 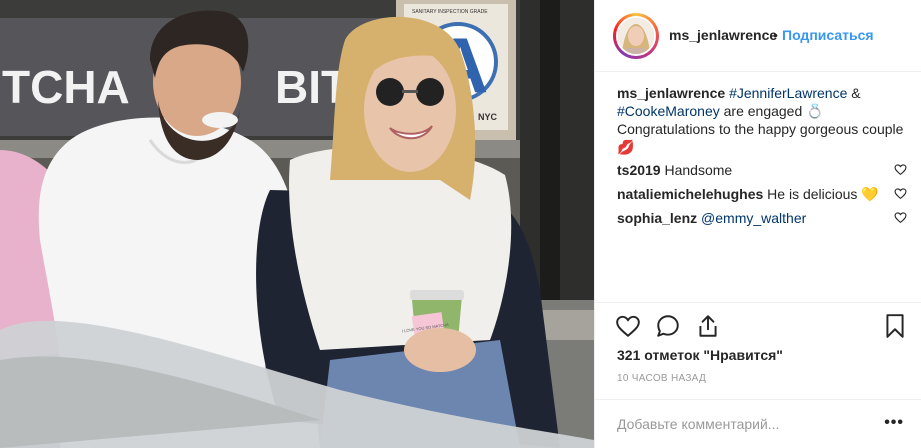 What do you see at coordinates (854, 93) in the screenshot?
I see `caption-amp: &` at bounding box center [854, 93].